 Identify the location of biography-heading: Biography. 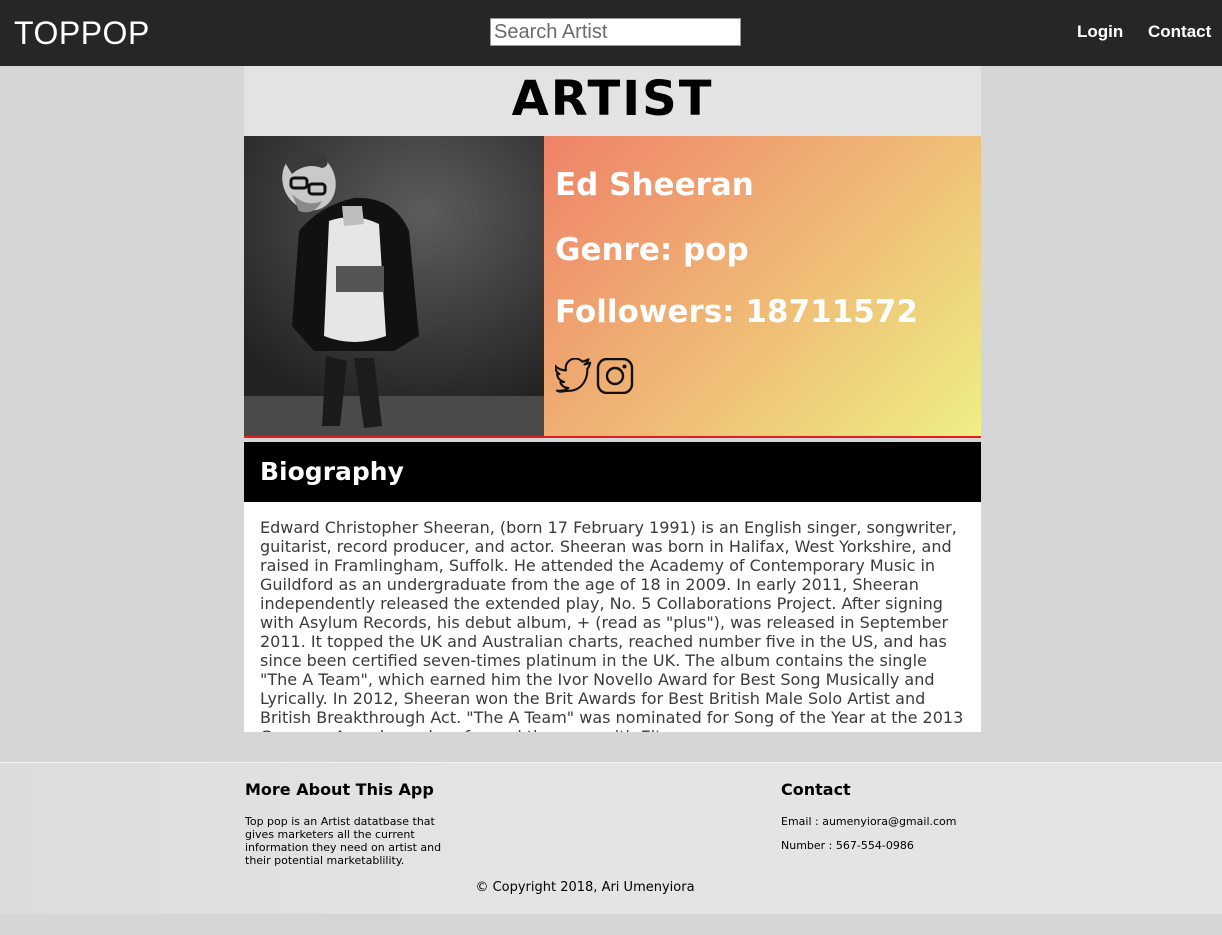
(332, 471).